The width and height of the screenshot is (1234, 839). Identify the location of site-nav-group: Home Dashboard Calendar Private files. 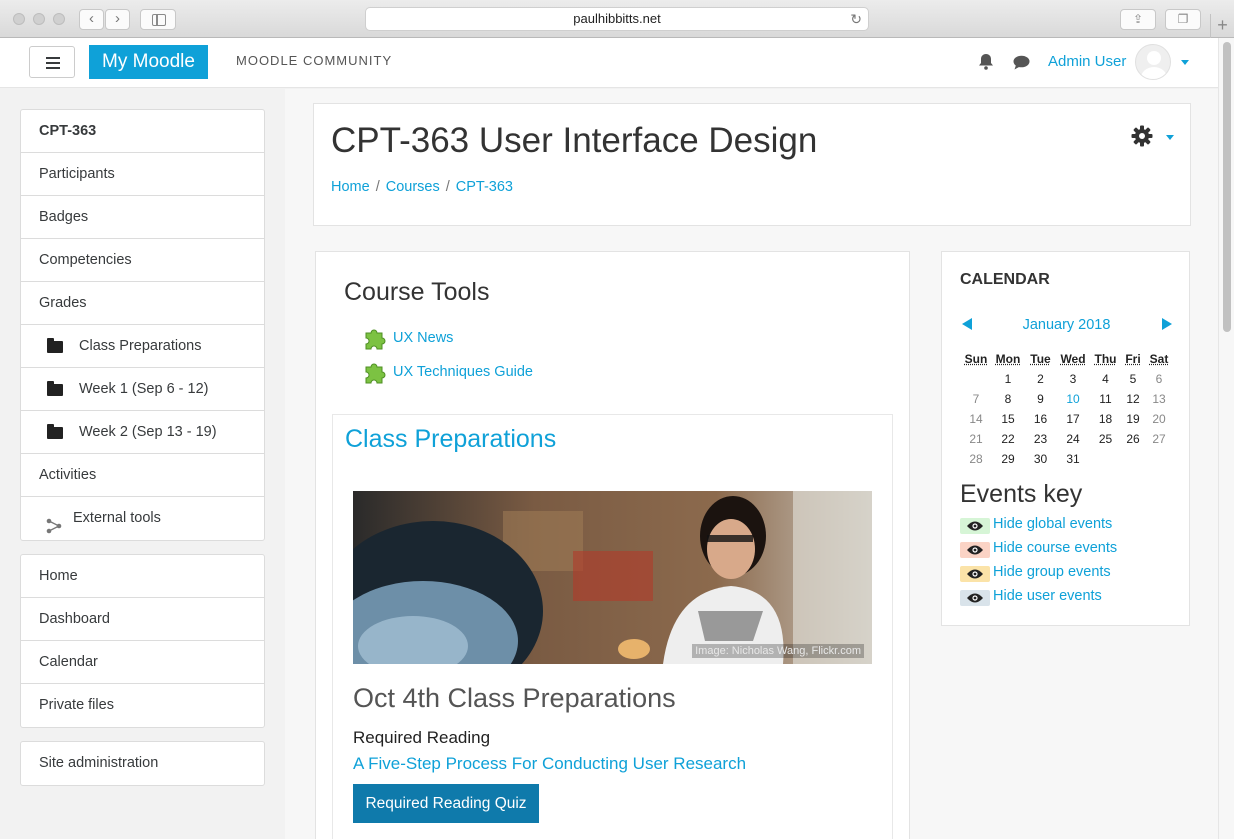
(142, 641).